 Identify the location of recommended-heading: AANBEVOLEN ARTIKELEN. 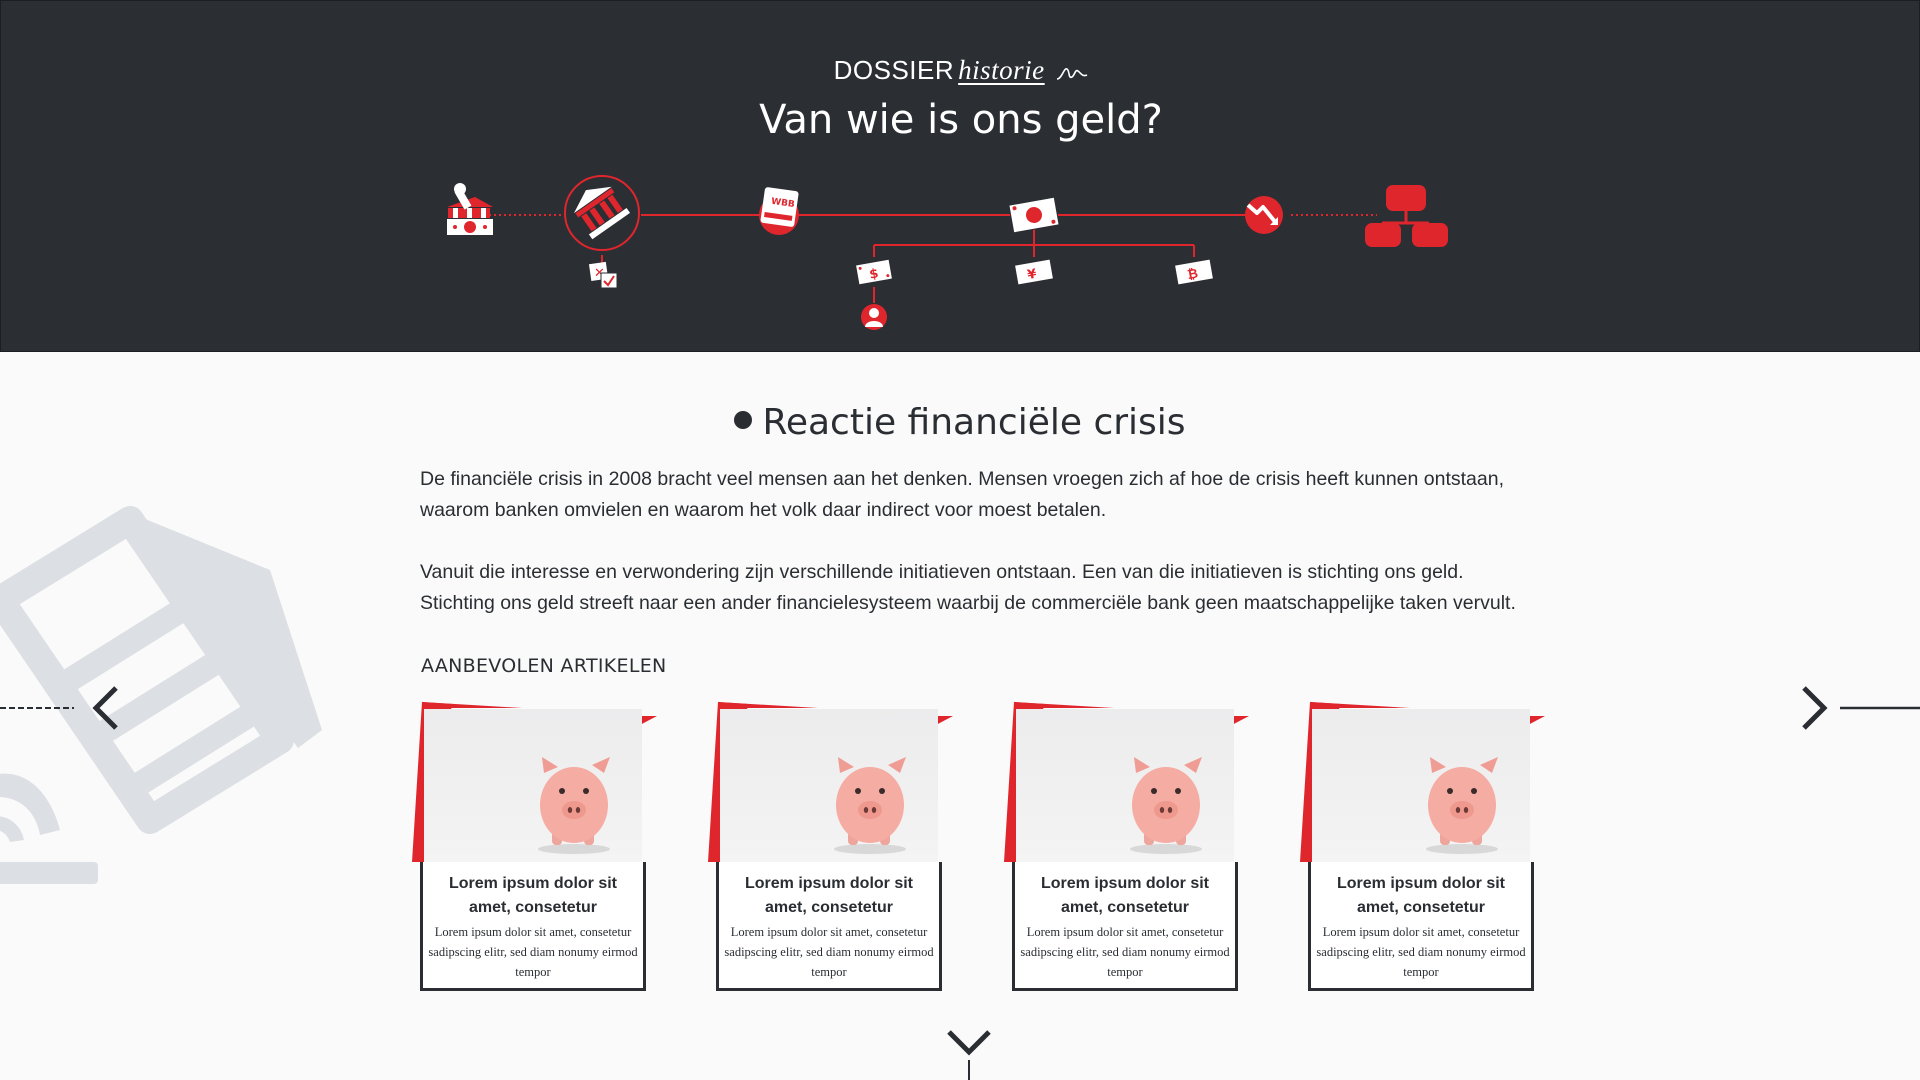
(544, 666).